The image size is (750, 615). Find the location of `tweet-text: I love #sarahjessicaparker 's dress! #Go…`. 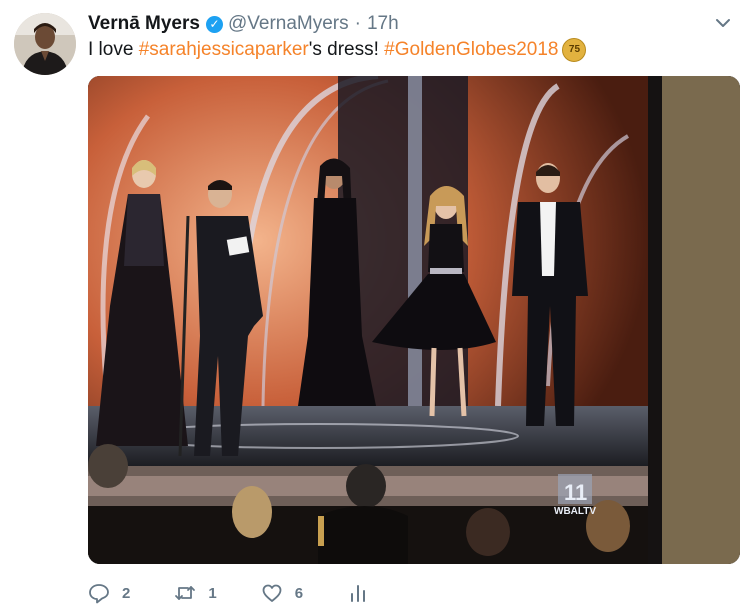

tweet-text: I love #sarahjessicaparker 's dress! #Go… is located at coordinates (337, 50).